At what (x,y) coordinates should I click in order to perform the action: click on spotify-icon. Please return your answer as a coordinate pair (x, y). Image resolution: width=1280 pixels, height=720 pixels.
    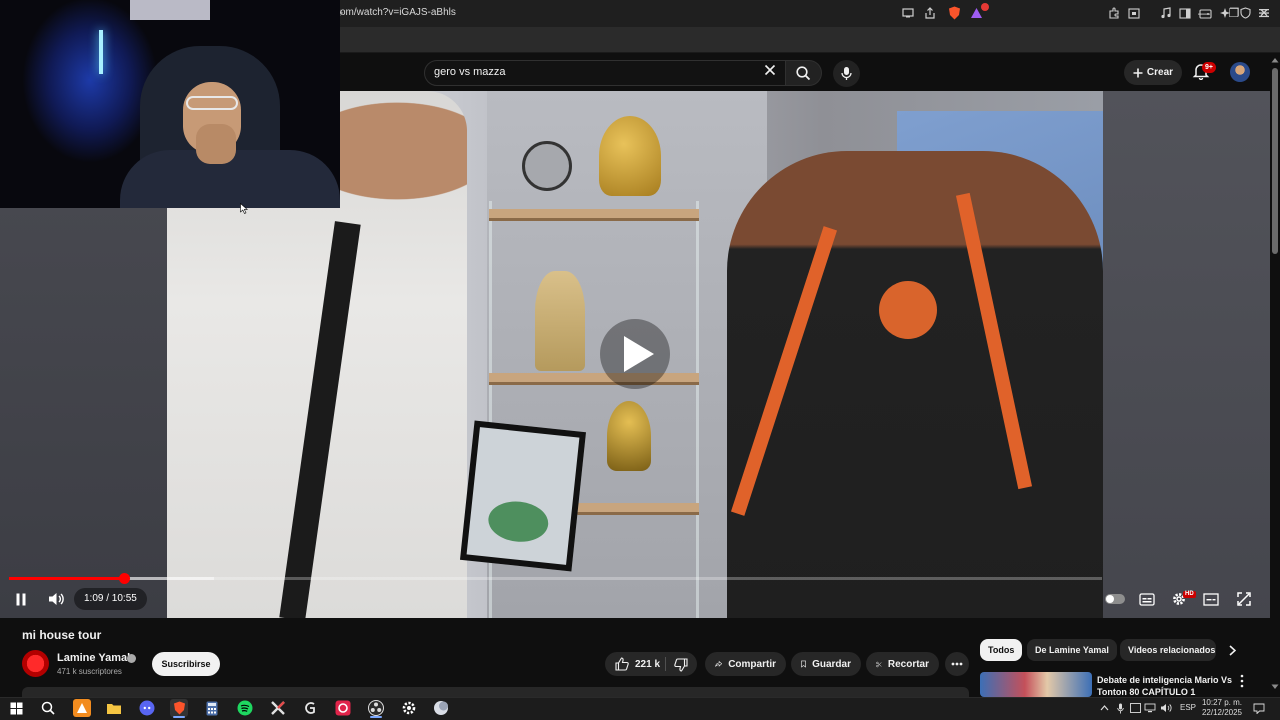
    Looking at the image, I should click on (245, 708).